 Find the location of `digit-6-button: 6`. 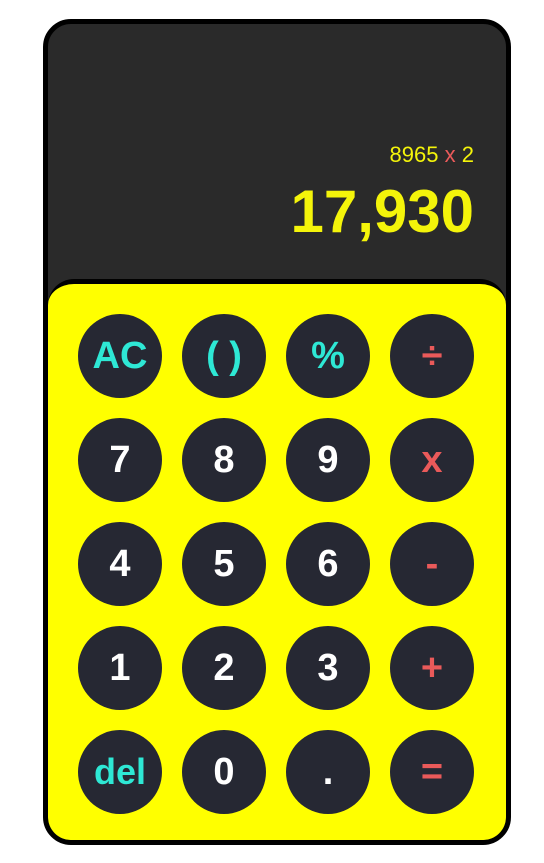

digit-6-button: 6 is located at coordinates (328, 564).